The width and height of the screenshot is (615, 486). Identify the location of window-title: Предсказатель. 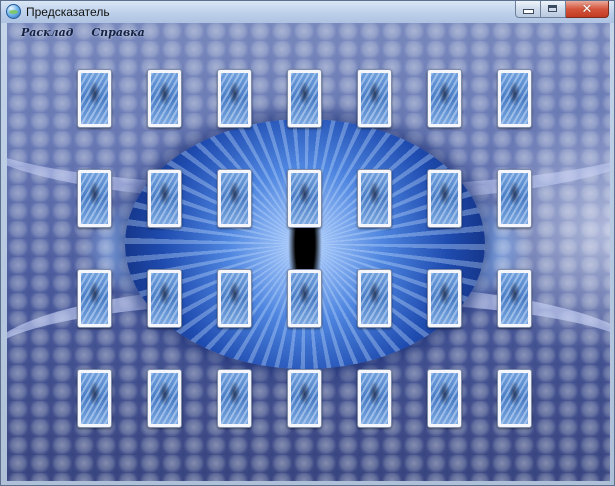
(68, 12).